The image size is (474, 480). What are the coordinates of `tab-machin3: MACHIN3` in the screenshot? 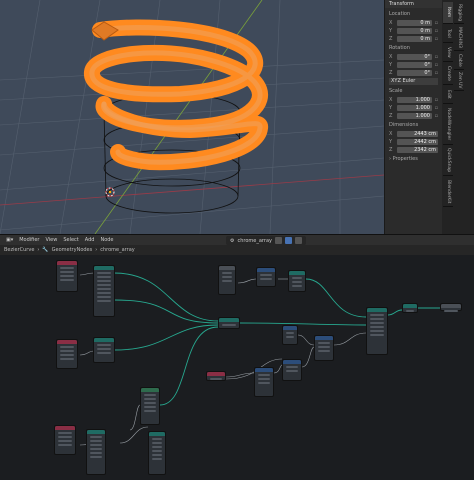 It's located at (459, 38).